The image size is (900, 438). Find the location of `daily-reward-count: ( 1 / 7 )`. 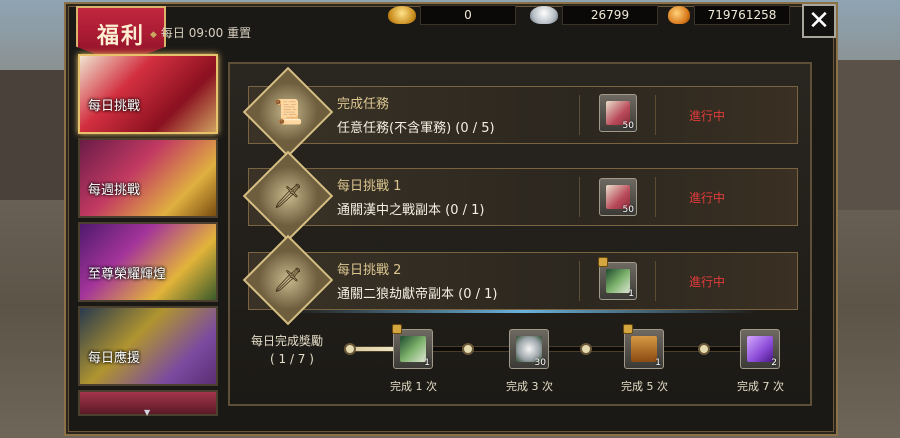

daily-reward-count: ( 1 / 7 ) is located at coordinates (292, 359).